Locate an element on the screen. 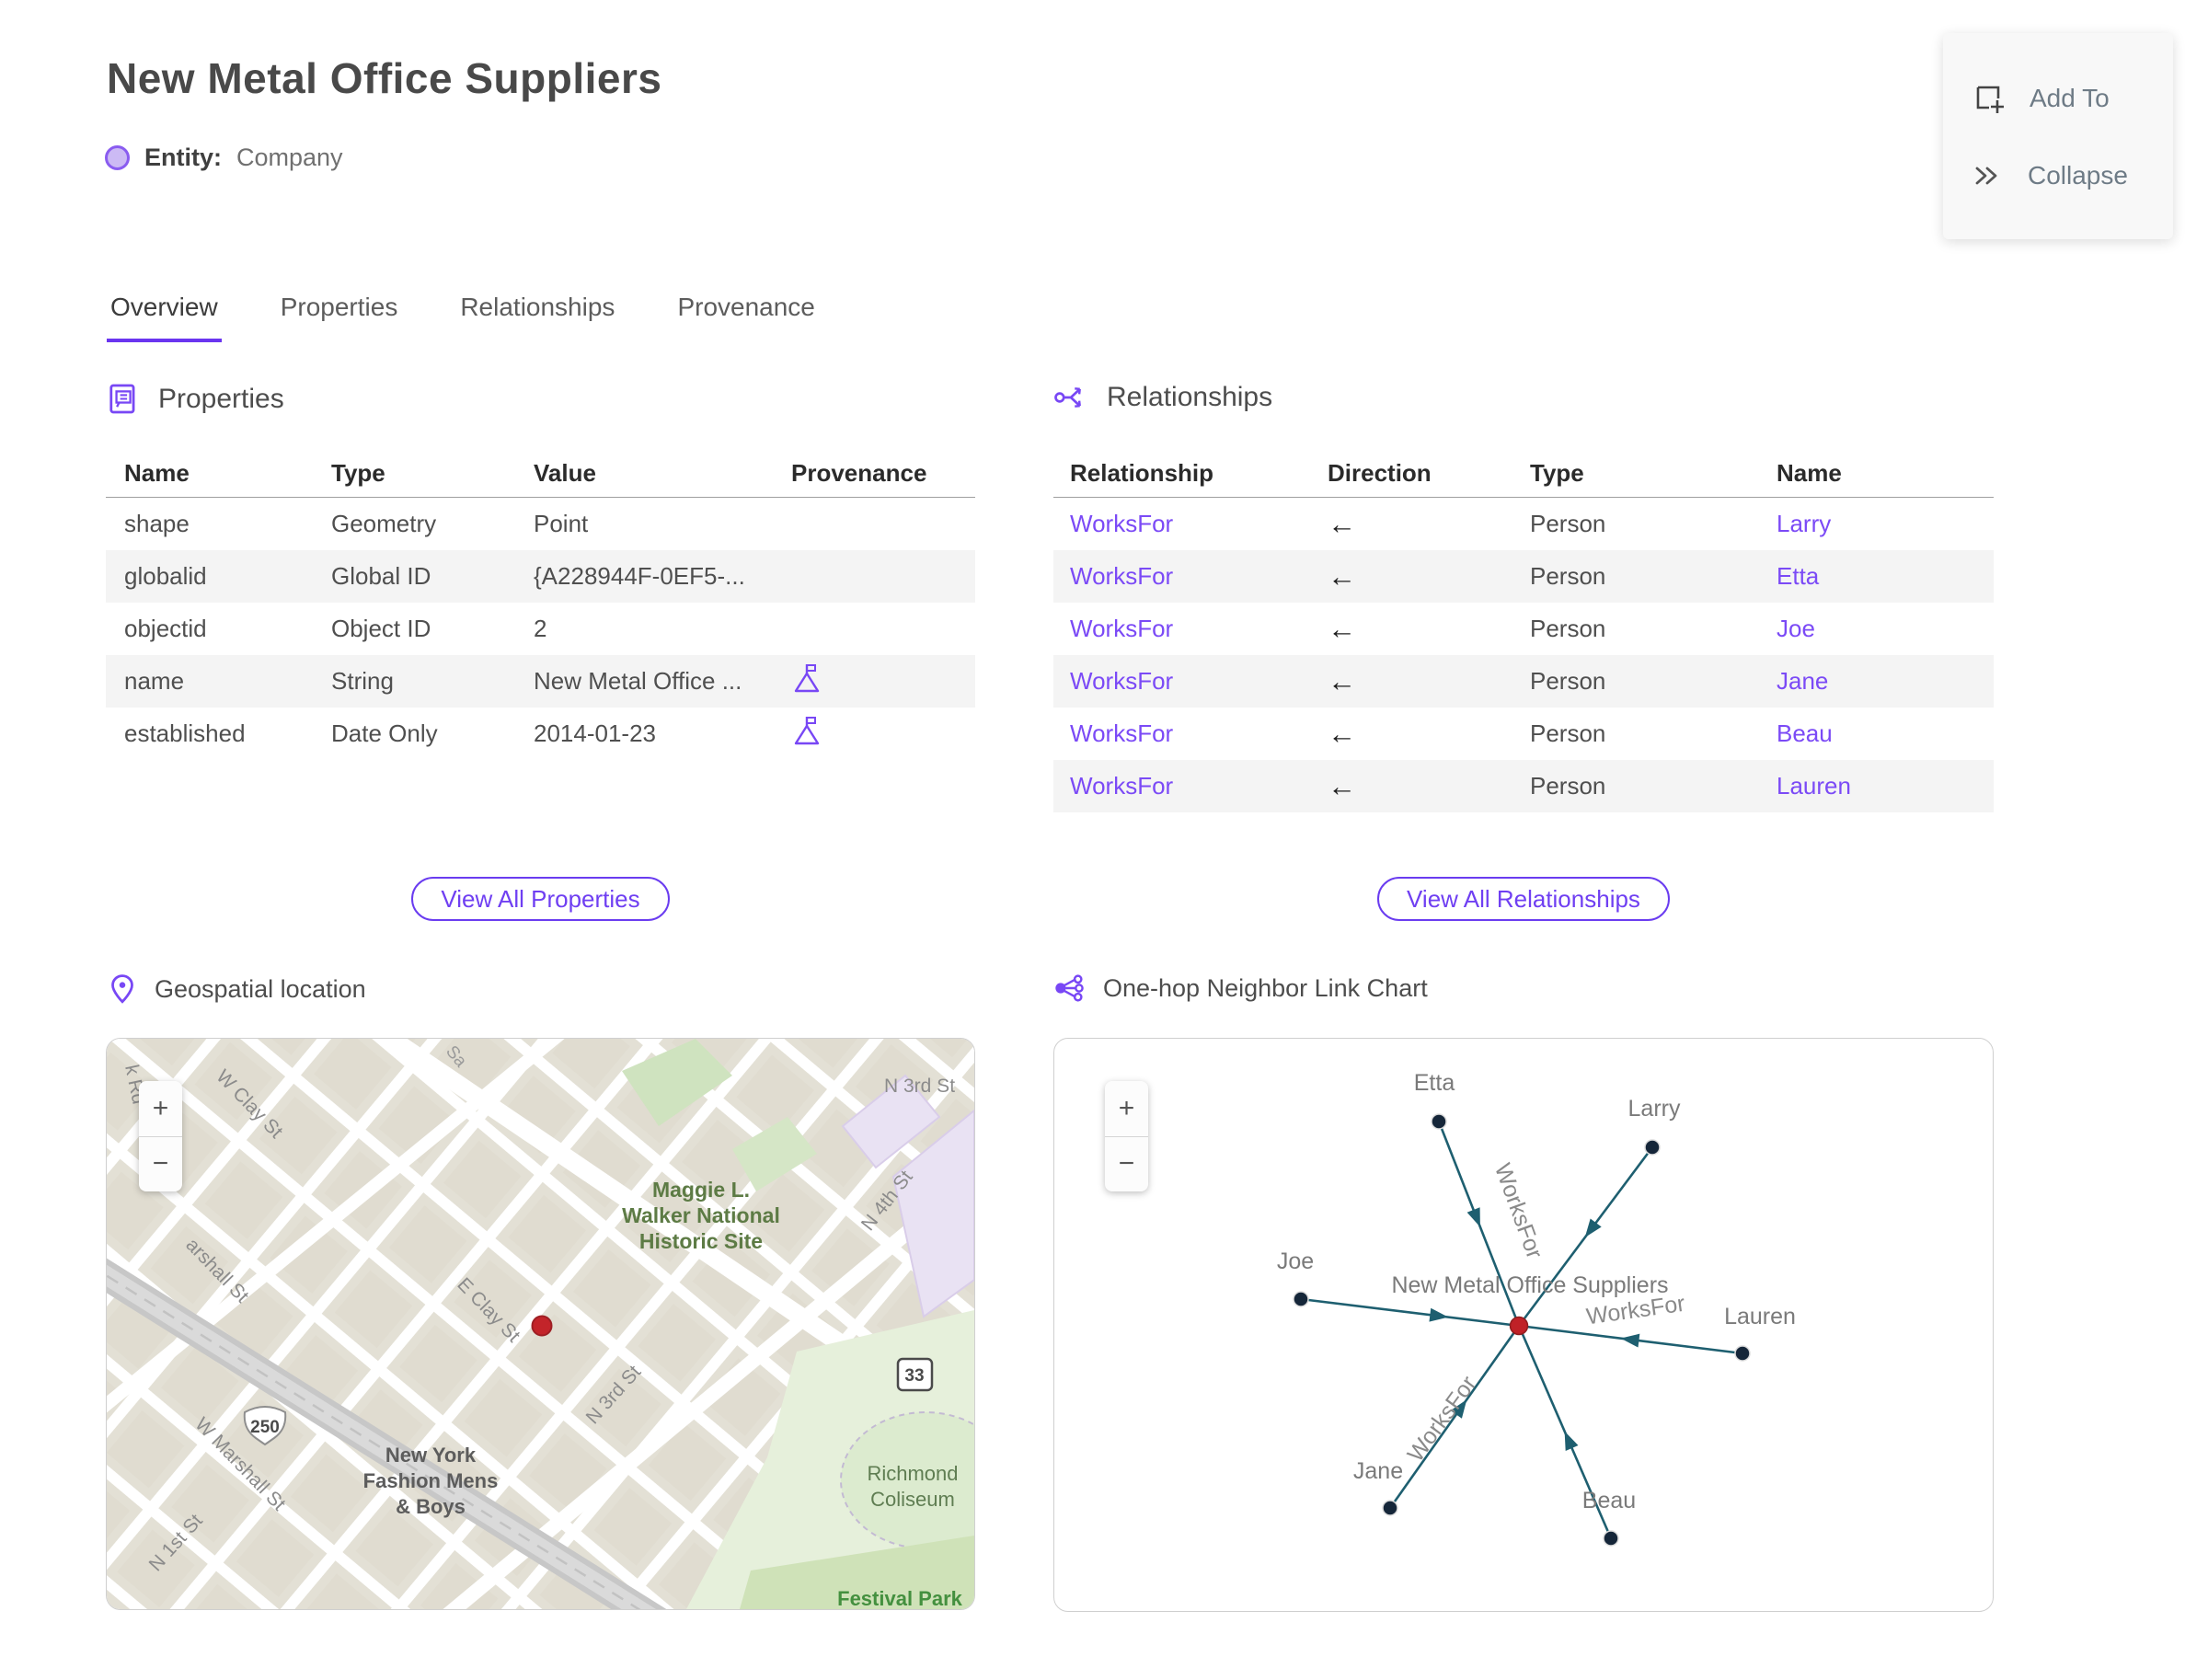  link-chart-section-header: One-hop Neighbor Link Chart is located at coordinates (1240, 988).